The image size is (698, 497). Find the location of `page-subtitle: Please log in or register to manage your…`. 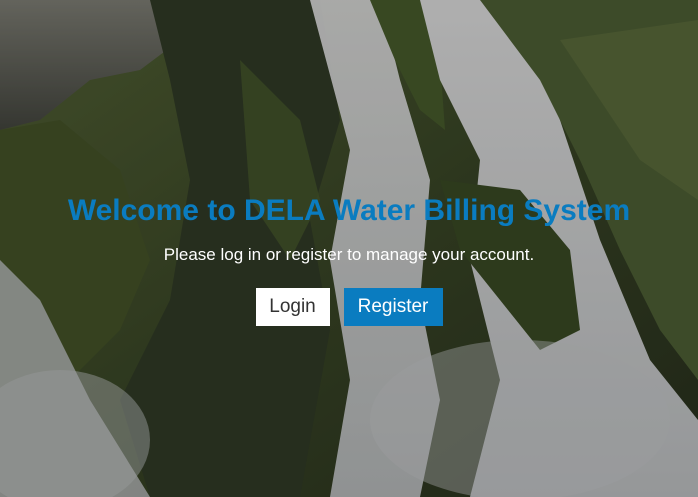

page-subtitle: Please log in or register to manage your… is located at coordinates (349, 254).